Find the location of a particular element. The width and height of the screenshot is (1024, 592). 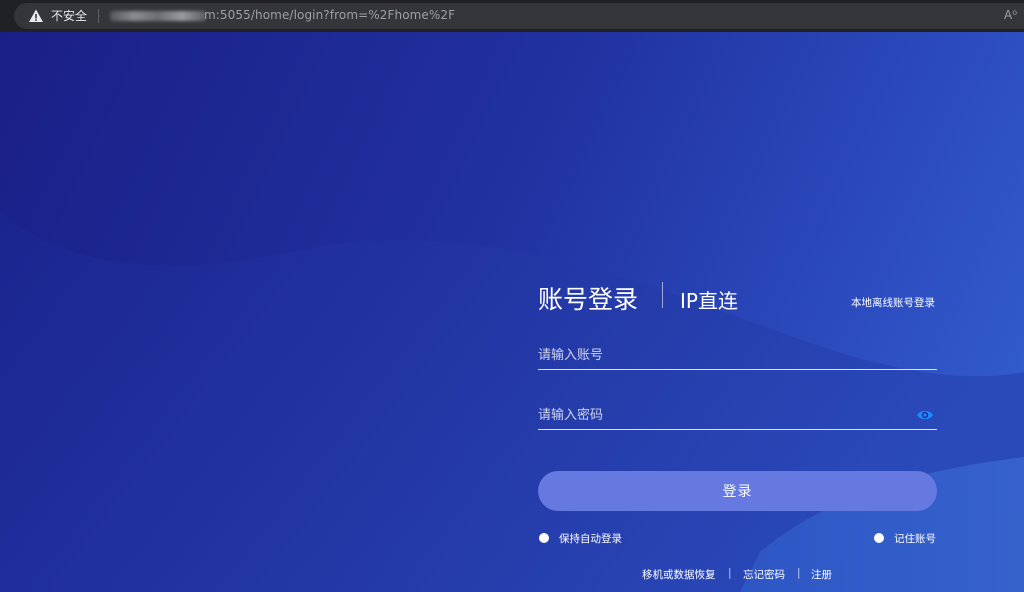

remember-account-label: 记住账号 is located at coordinates (915, 538).